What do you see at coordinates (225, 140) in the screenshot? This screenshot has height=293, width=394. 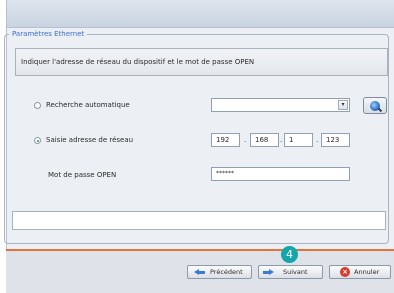 I see `ip-octet-1: 192` at bounding box center [225, 140].